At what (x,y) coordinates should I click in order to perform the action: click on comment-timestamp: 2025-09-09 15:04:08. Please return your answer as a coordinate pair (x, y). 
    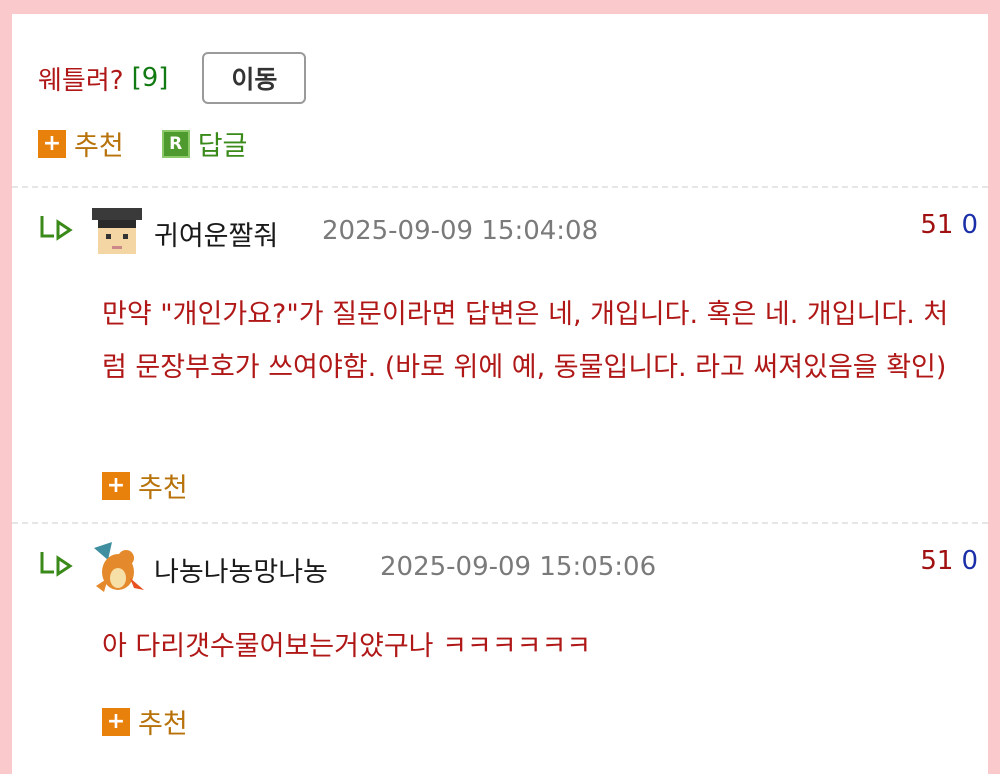
    Looking at the image, I should click on (460, 231).